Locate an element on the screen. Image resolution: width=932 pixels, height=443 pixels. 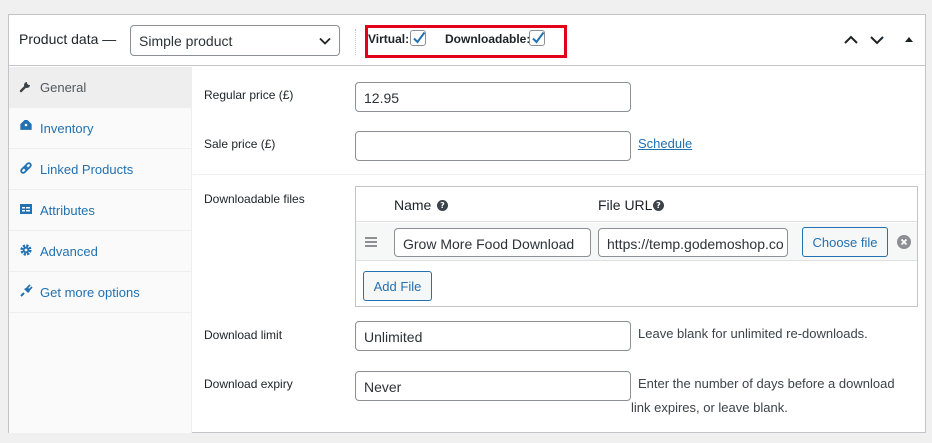
downloadable-files-label: Downloadable files is located at coordinates (254, 199).